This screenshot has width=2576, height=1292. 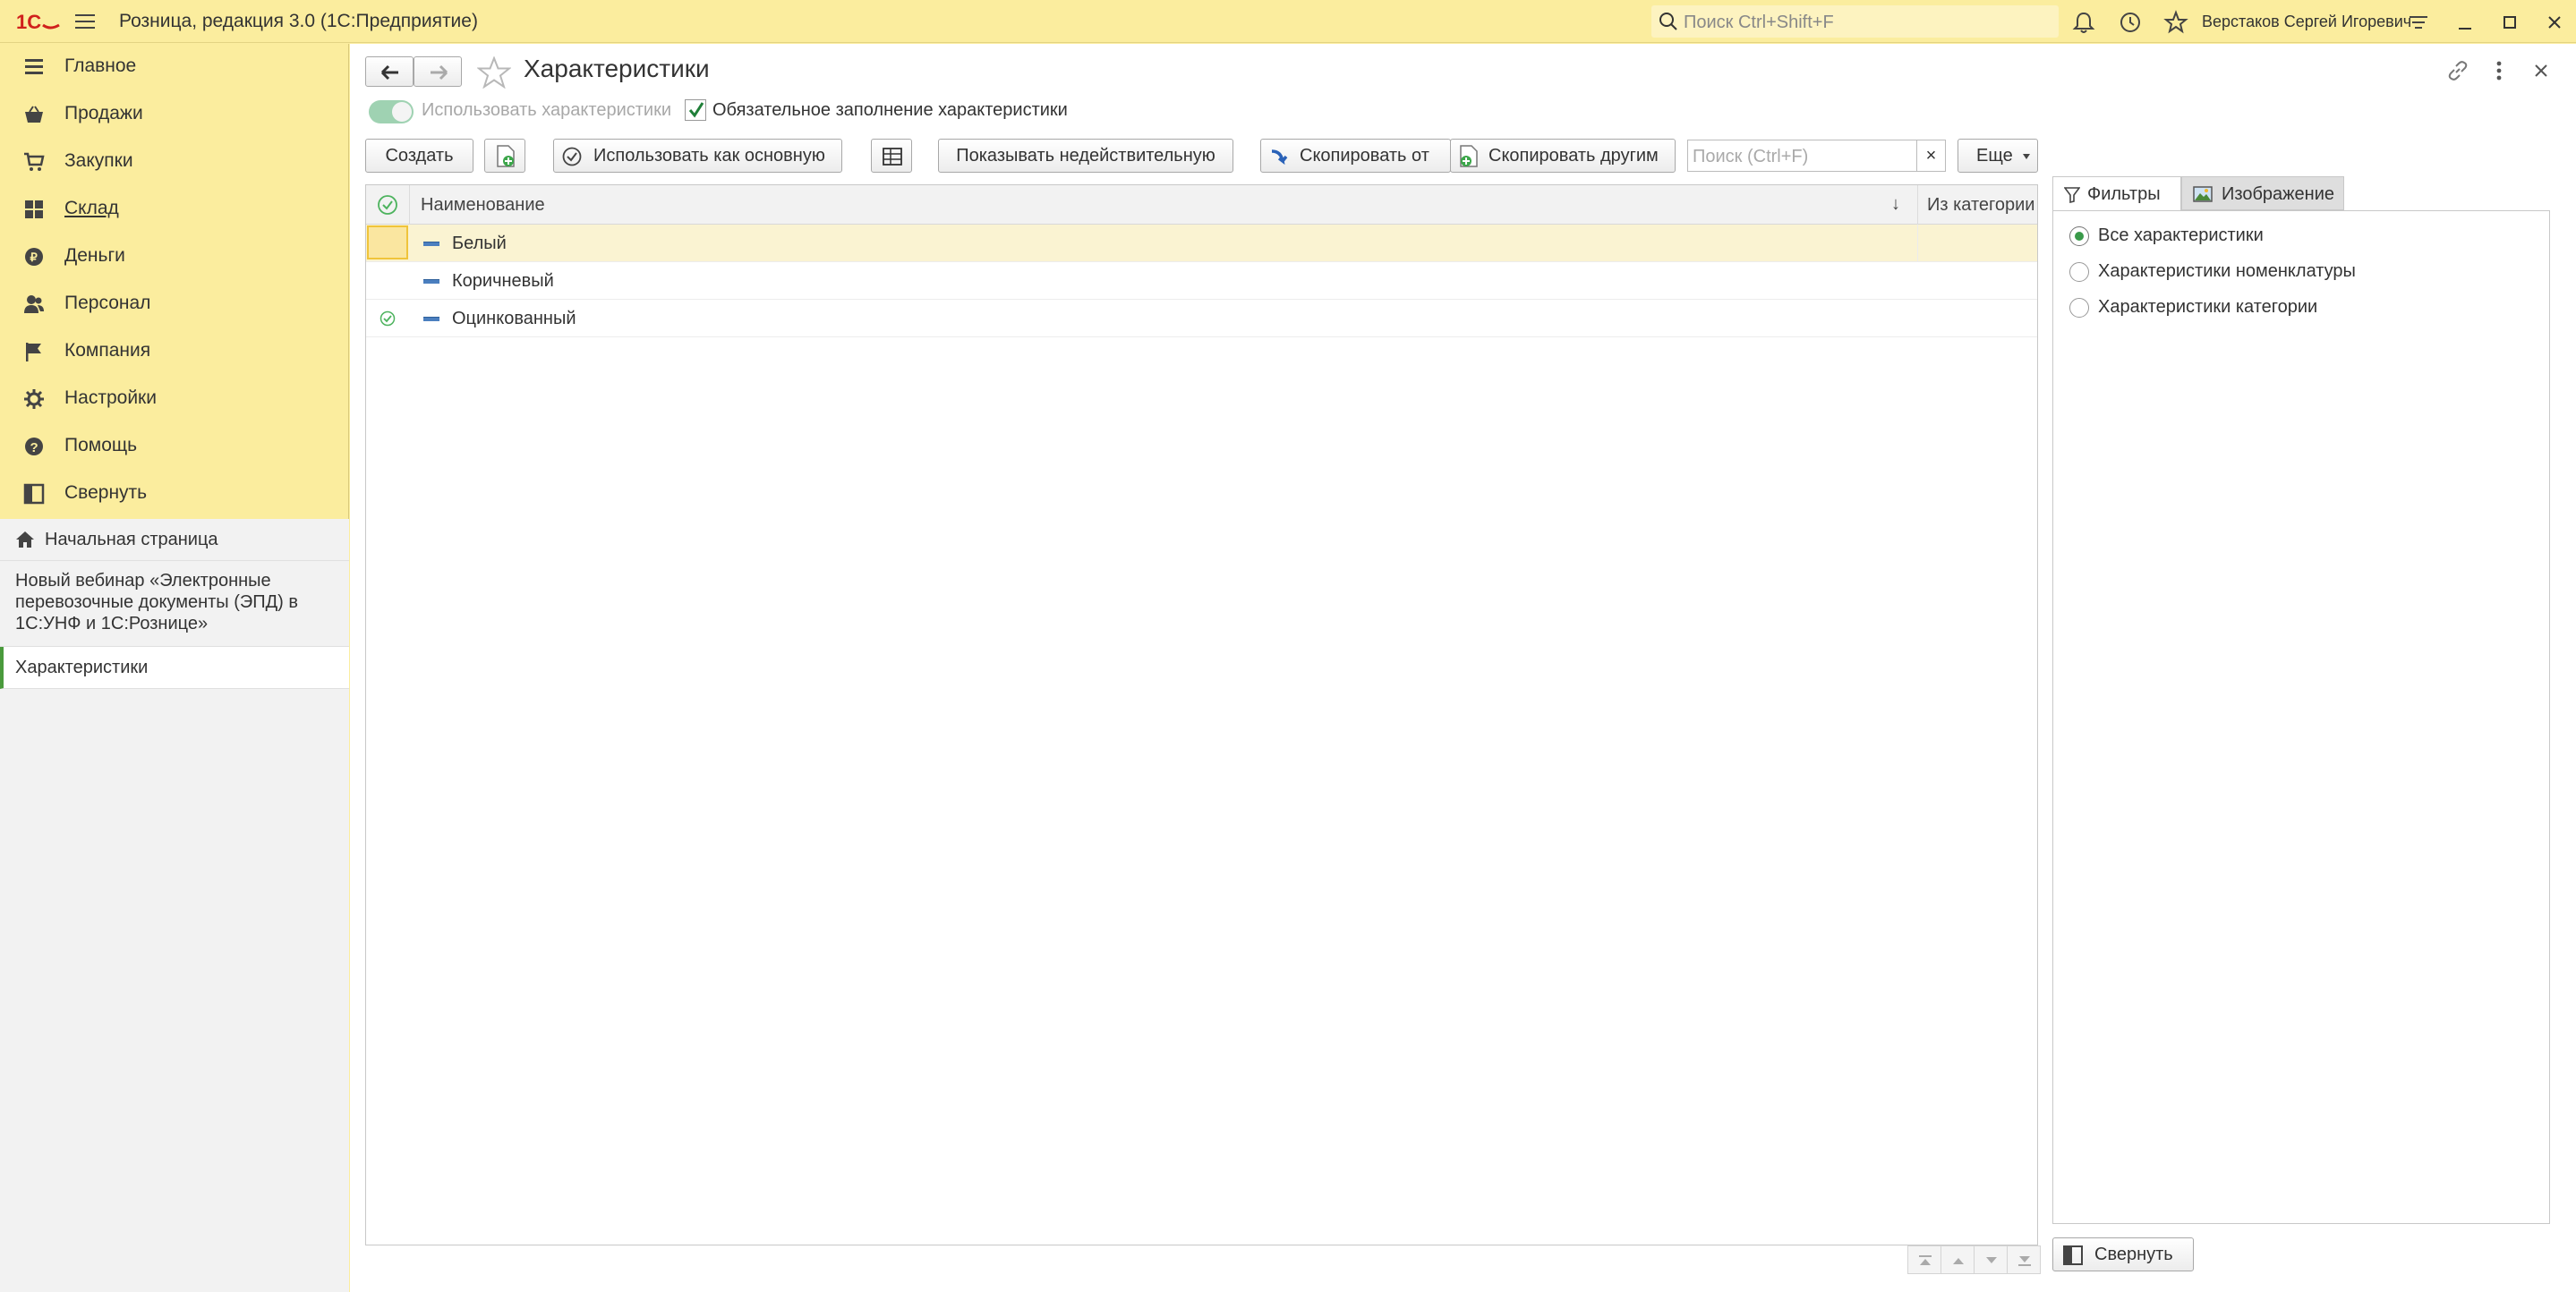 What do you see at coordinates (34, 304) in the screenshot?
I see `people-icon` at bounding box center [34, 304].